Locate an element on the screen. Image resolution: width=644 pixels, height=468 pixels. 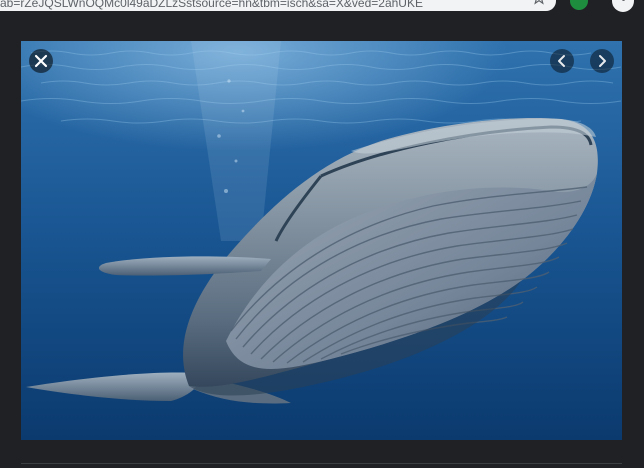
kebab-menu-icon is located at coordinates (623, 6).